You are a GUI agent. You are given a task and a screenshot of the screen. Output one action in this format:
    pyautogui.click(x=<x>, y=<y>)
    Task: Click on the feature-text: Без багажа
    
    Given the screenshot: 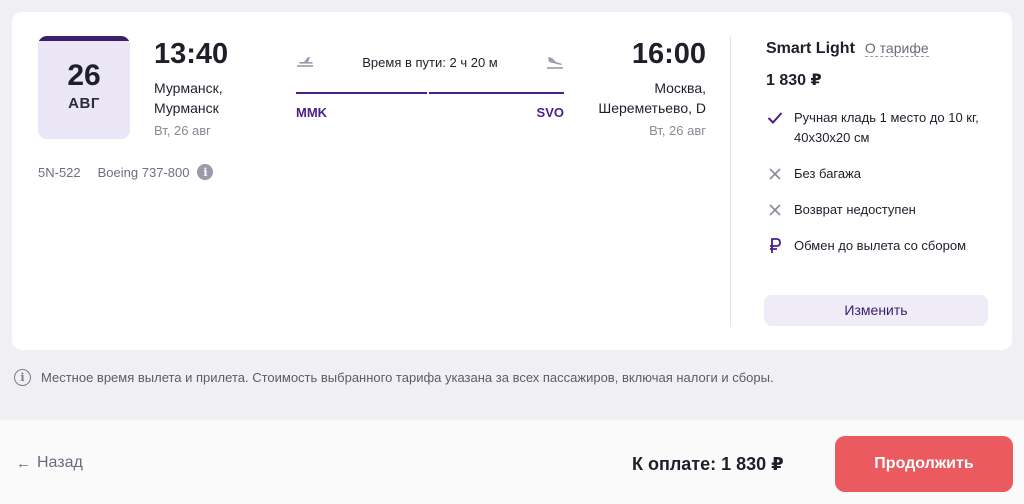 What is the action you would take?
    pyautogui.click(x=828, y=173)
    